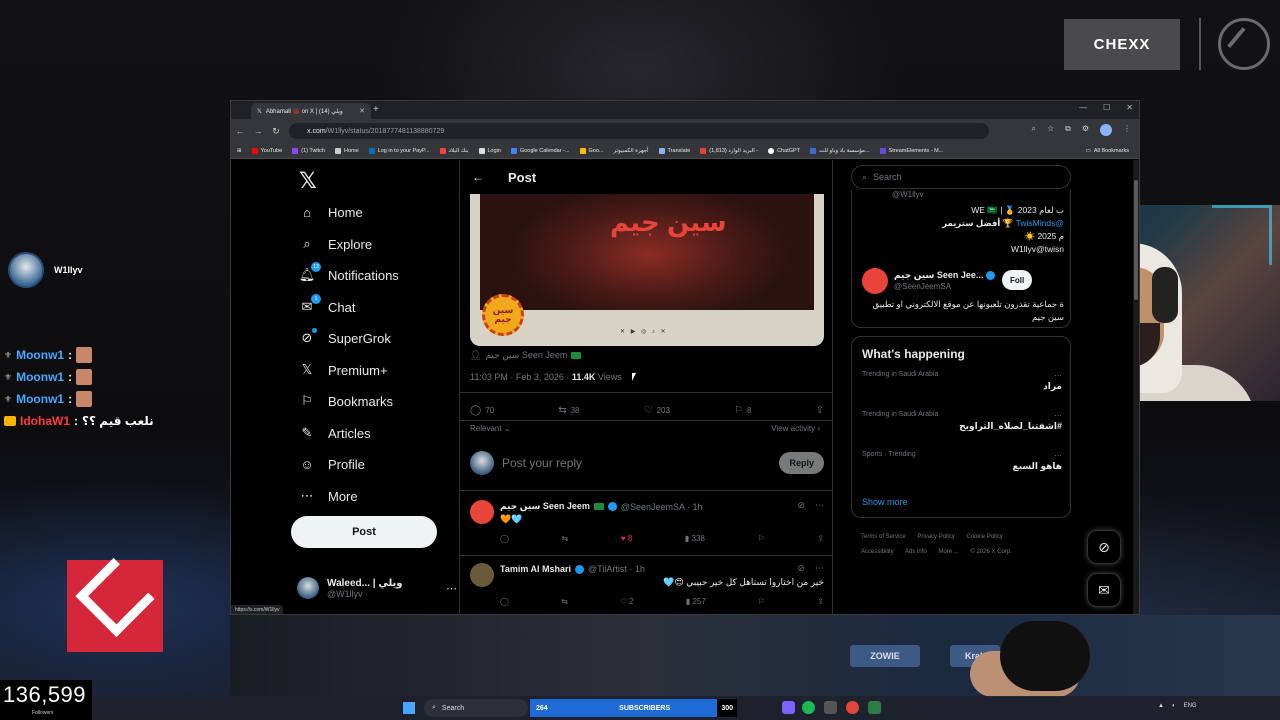 This screenshot has width=1280, height=720. I want to click on app-icon, so click(830, 707).